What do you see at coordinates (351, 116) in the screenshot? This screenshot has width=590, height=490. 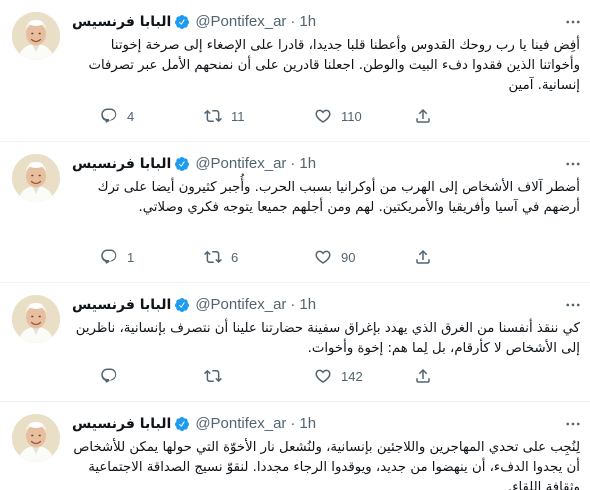 I see `like-count: 110` at bounding box center [351, 116].